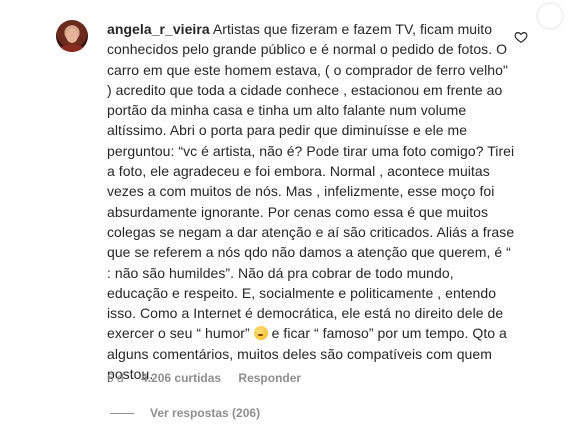 This screenshot has width=580, height=425. Describe the element at coordinates (260, 333) in the screenshot. I see `thinking-face-emoji-icon` at that location.